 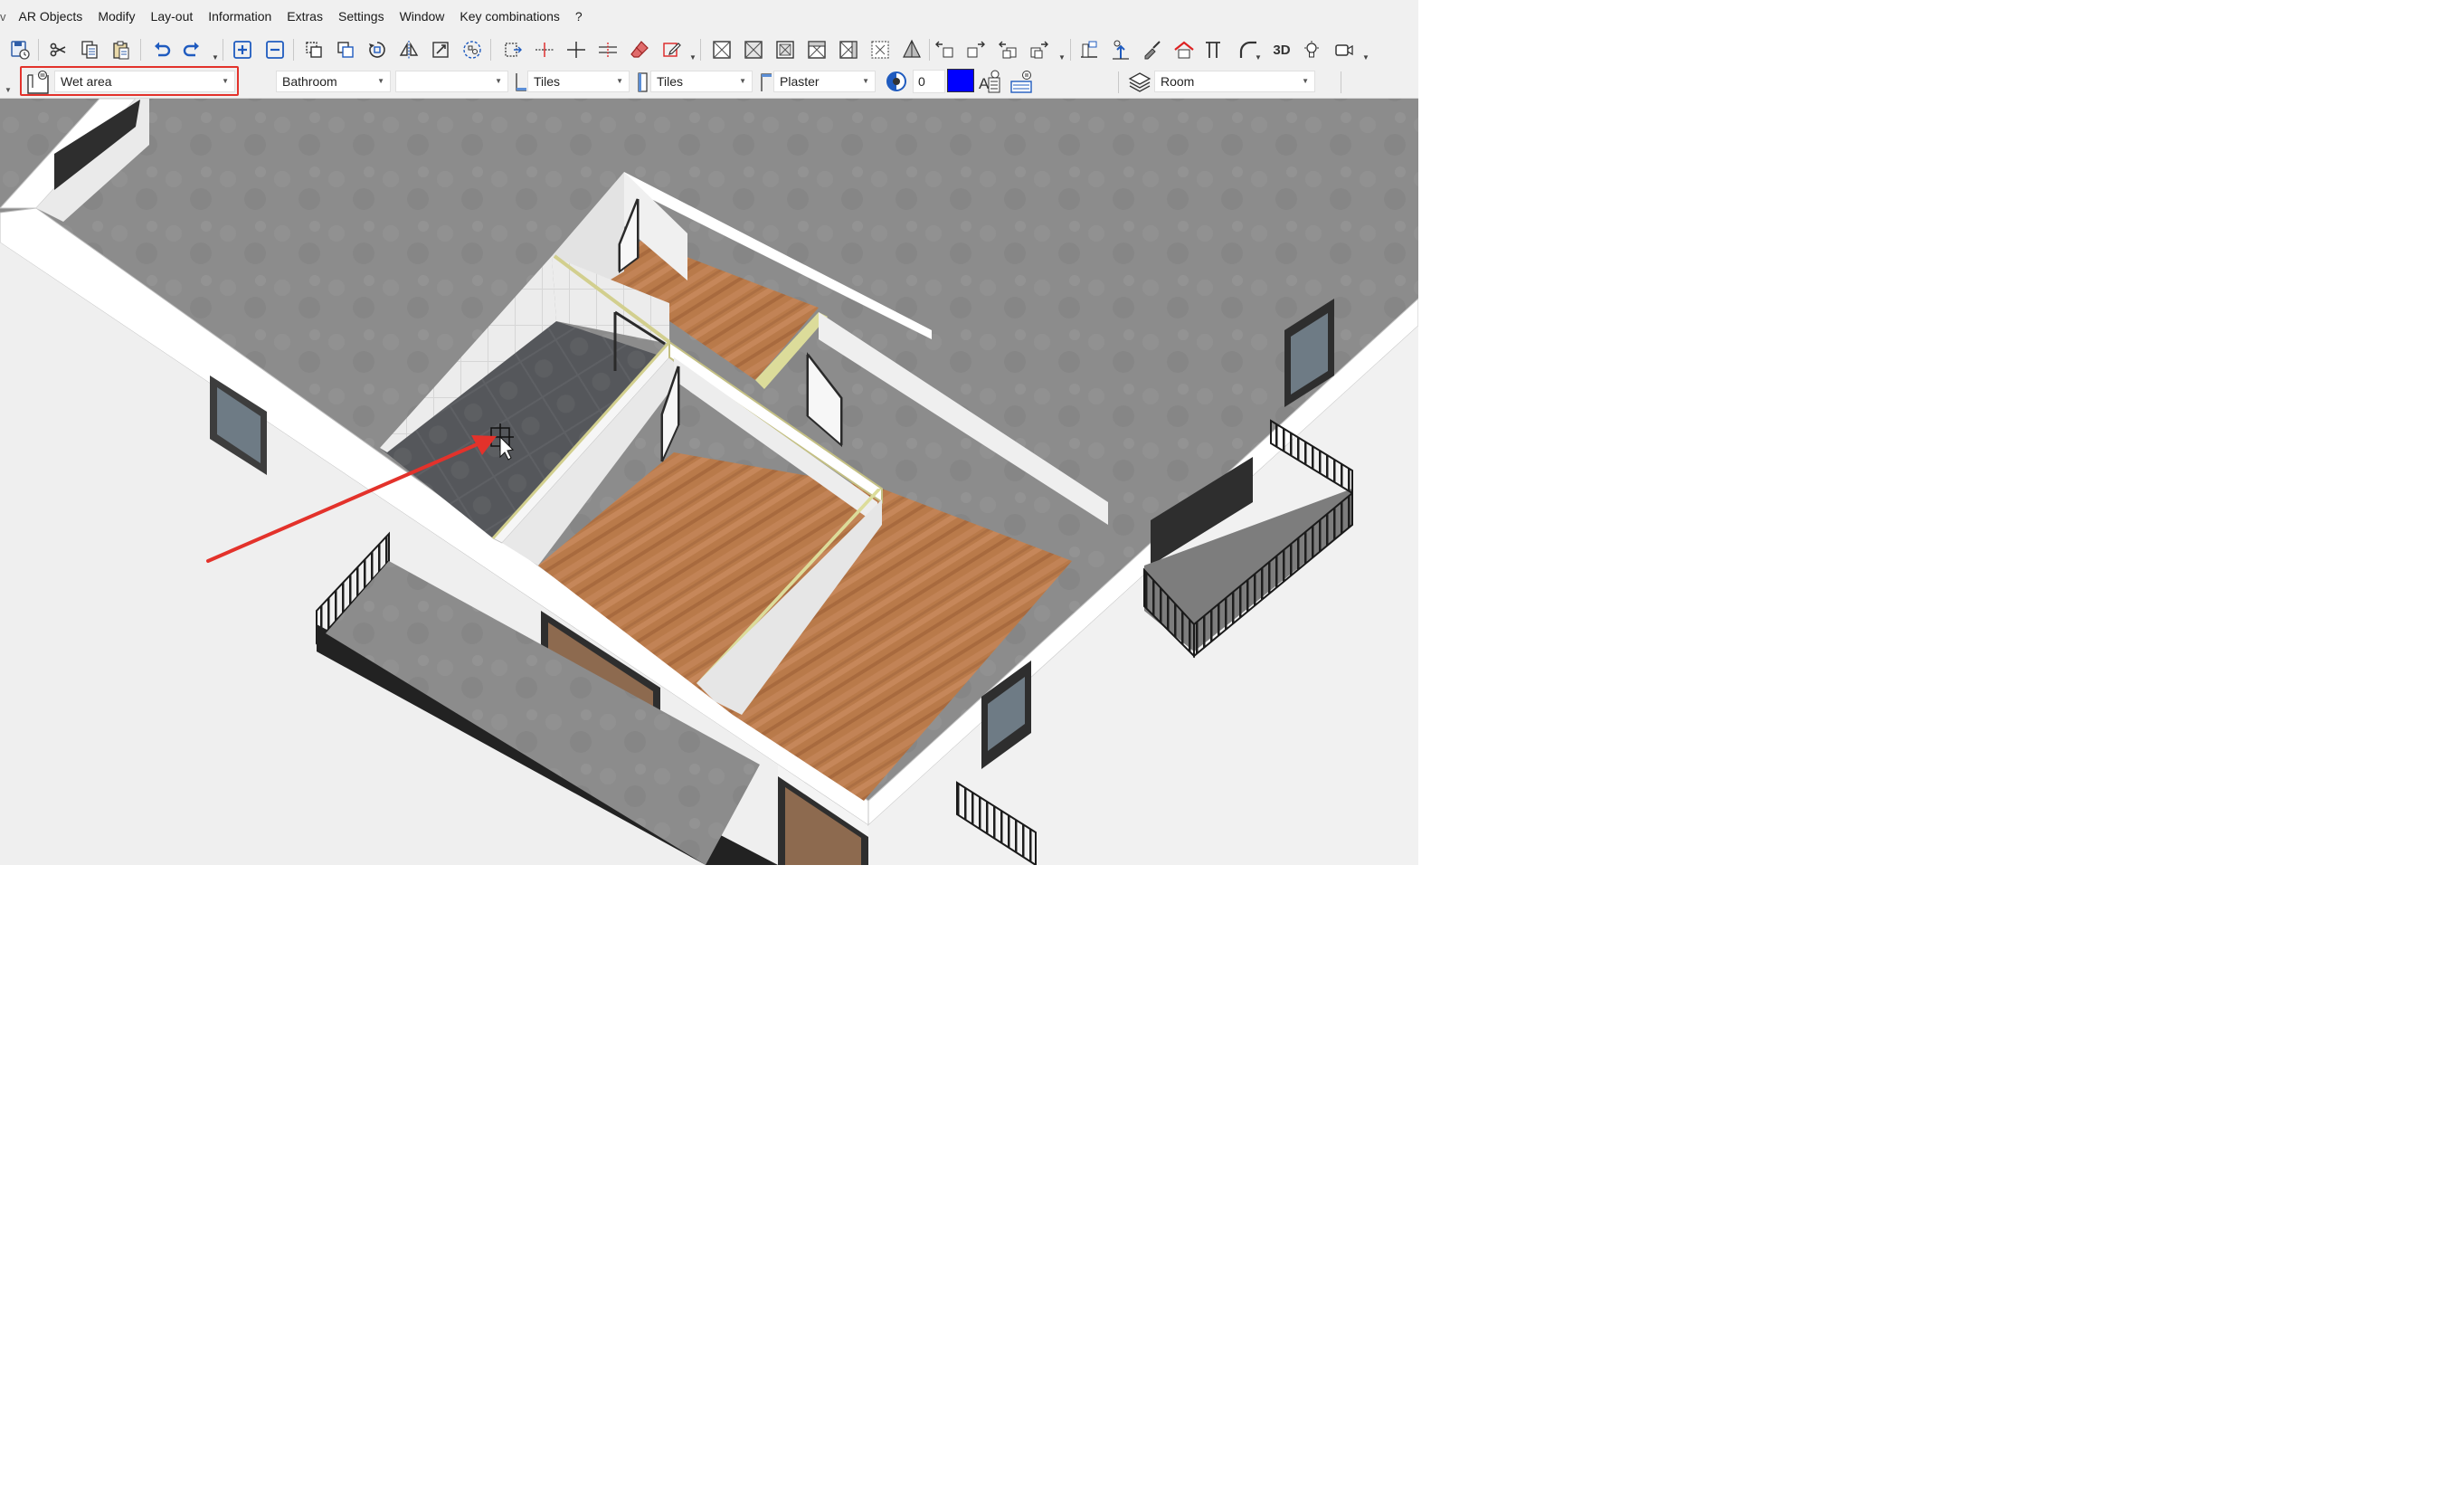 I want to click on pyramid-icon, so click(x=911, y=49).